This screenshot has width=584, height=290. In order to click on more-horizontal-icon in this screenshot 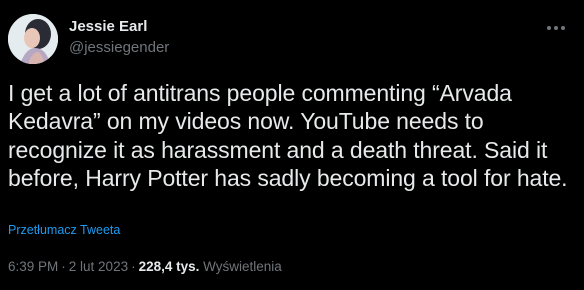, I will do `click(556, 28)`.